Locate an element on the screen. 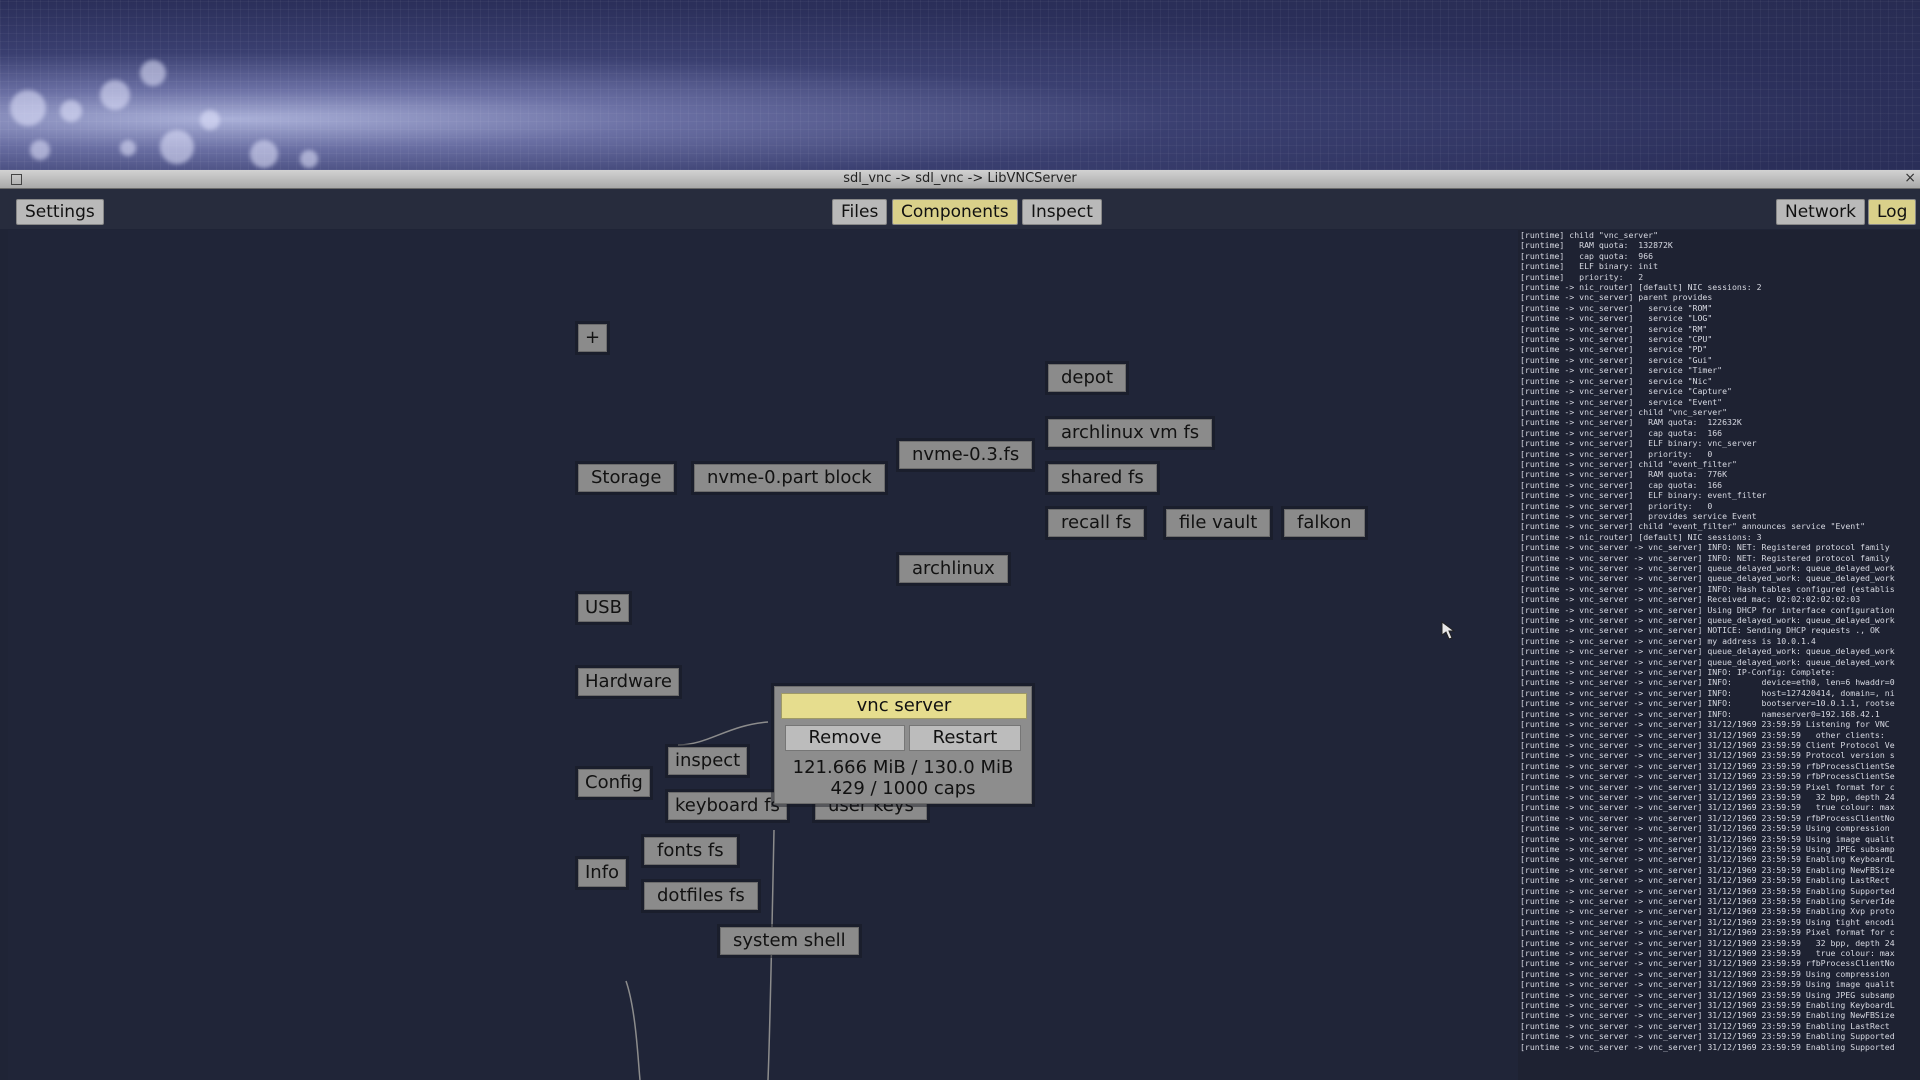 This screenshot has width=1920, height=1080. node-info: Info is located at coordinates (602, 873).